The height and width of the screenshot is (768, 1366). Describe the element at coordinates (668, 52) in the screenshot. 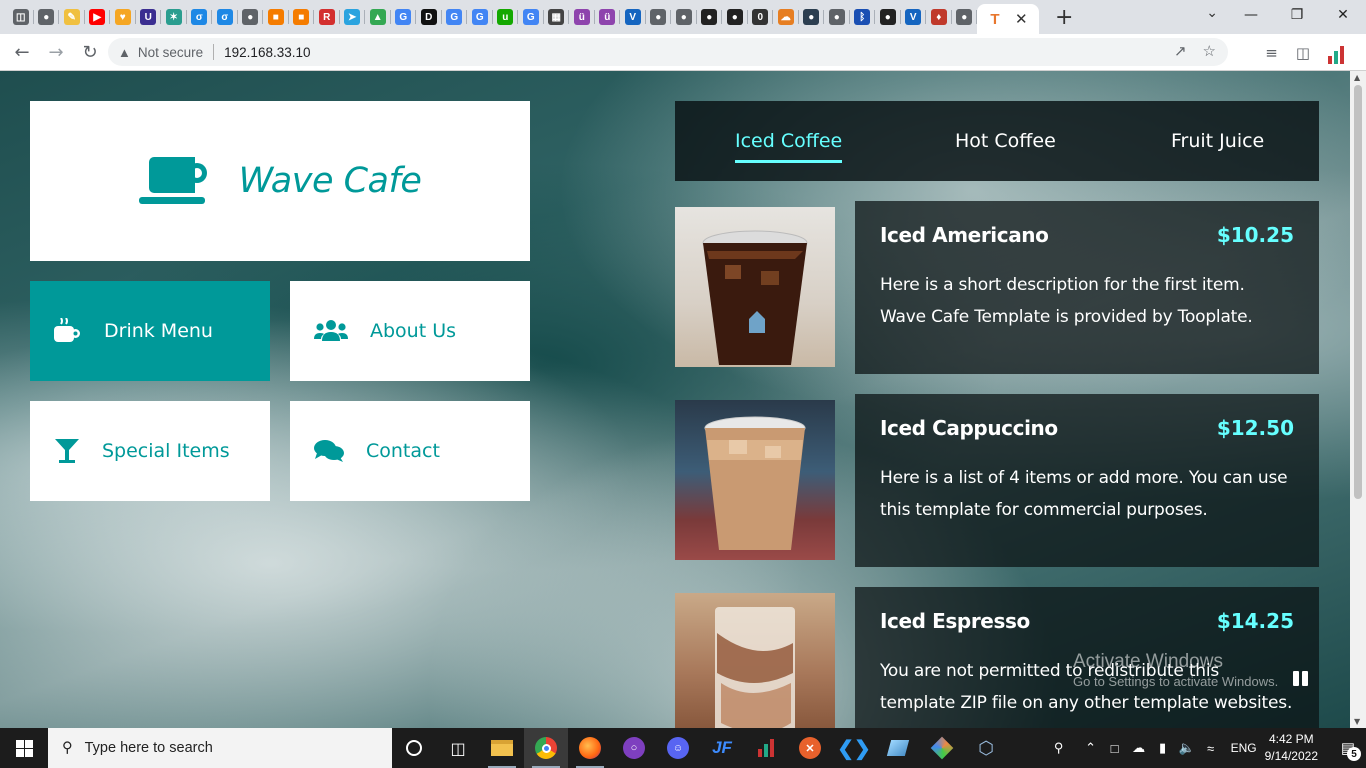

I see `address-bar: ▲ Not secure 192.168.33.10 ↗ ☆` at that location.